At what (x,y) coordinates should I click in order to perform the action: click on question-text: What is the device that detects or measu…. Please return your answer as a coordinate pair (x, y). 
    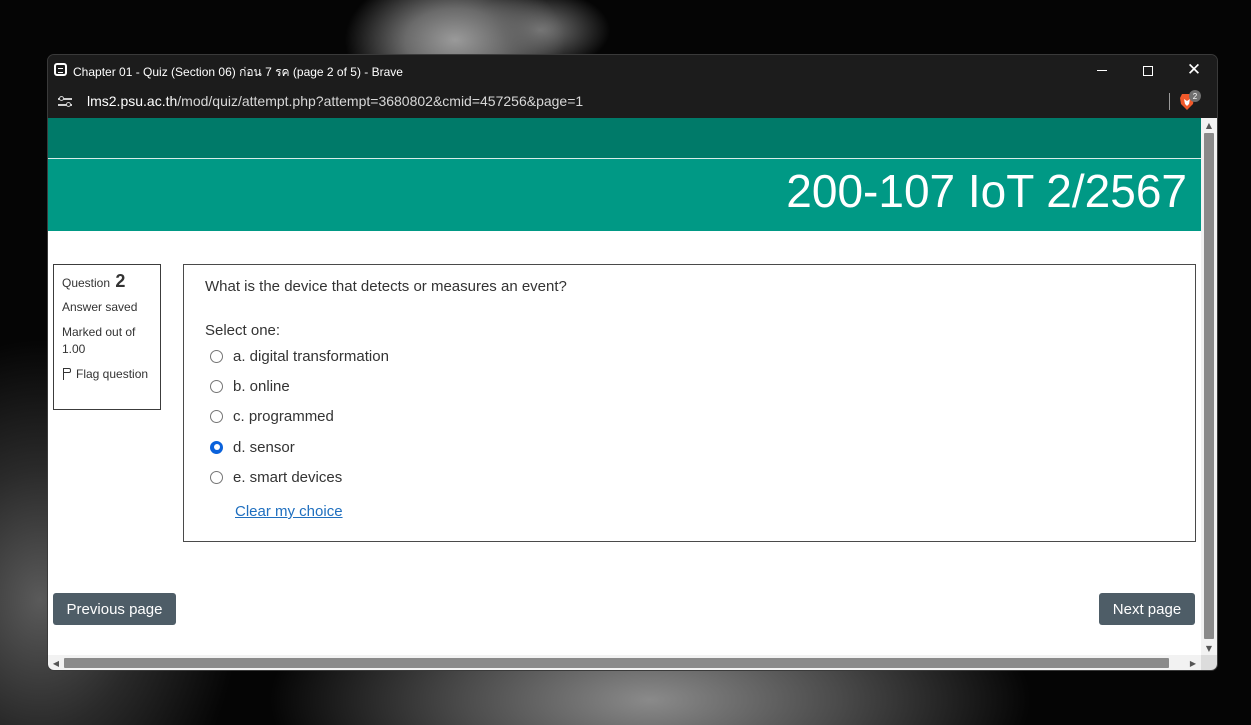
    Looking at the image, I should click on (386, 286).